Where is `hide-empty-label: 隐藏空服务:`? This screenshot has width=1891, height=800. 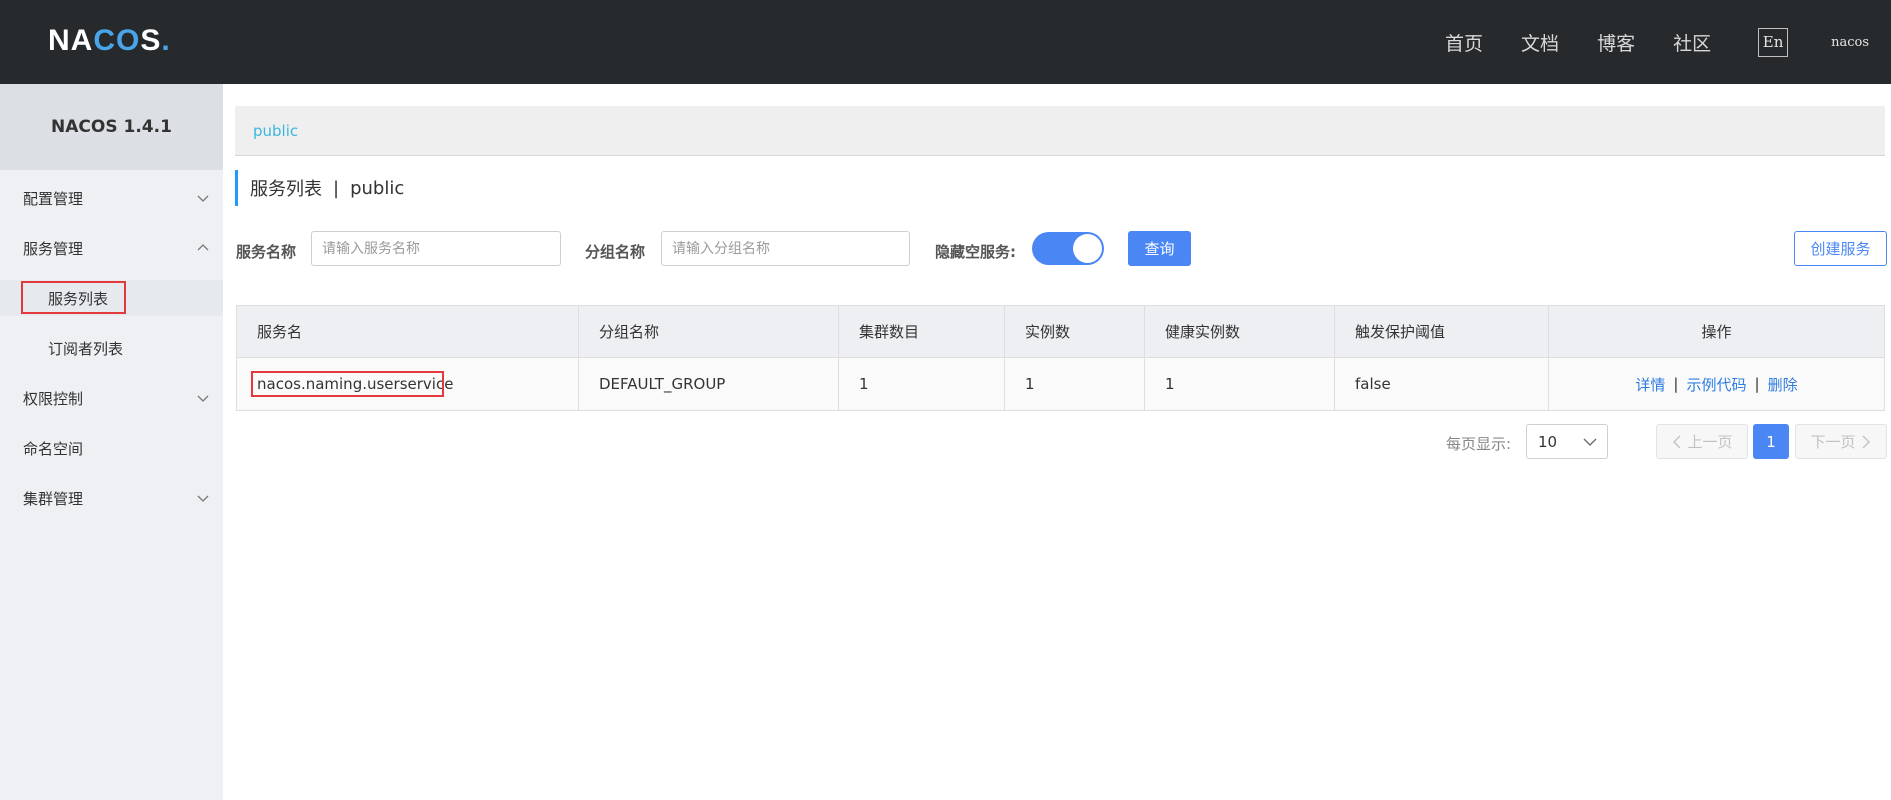 hide-empty-label: 隐藏空服务: is located at coordinates (975, 252).